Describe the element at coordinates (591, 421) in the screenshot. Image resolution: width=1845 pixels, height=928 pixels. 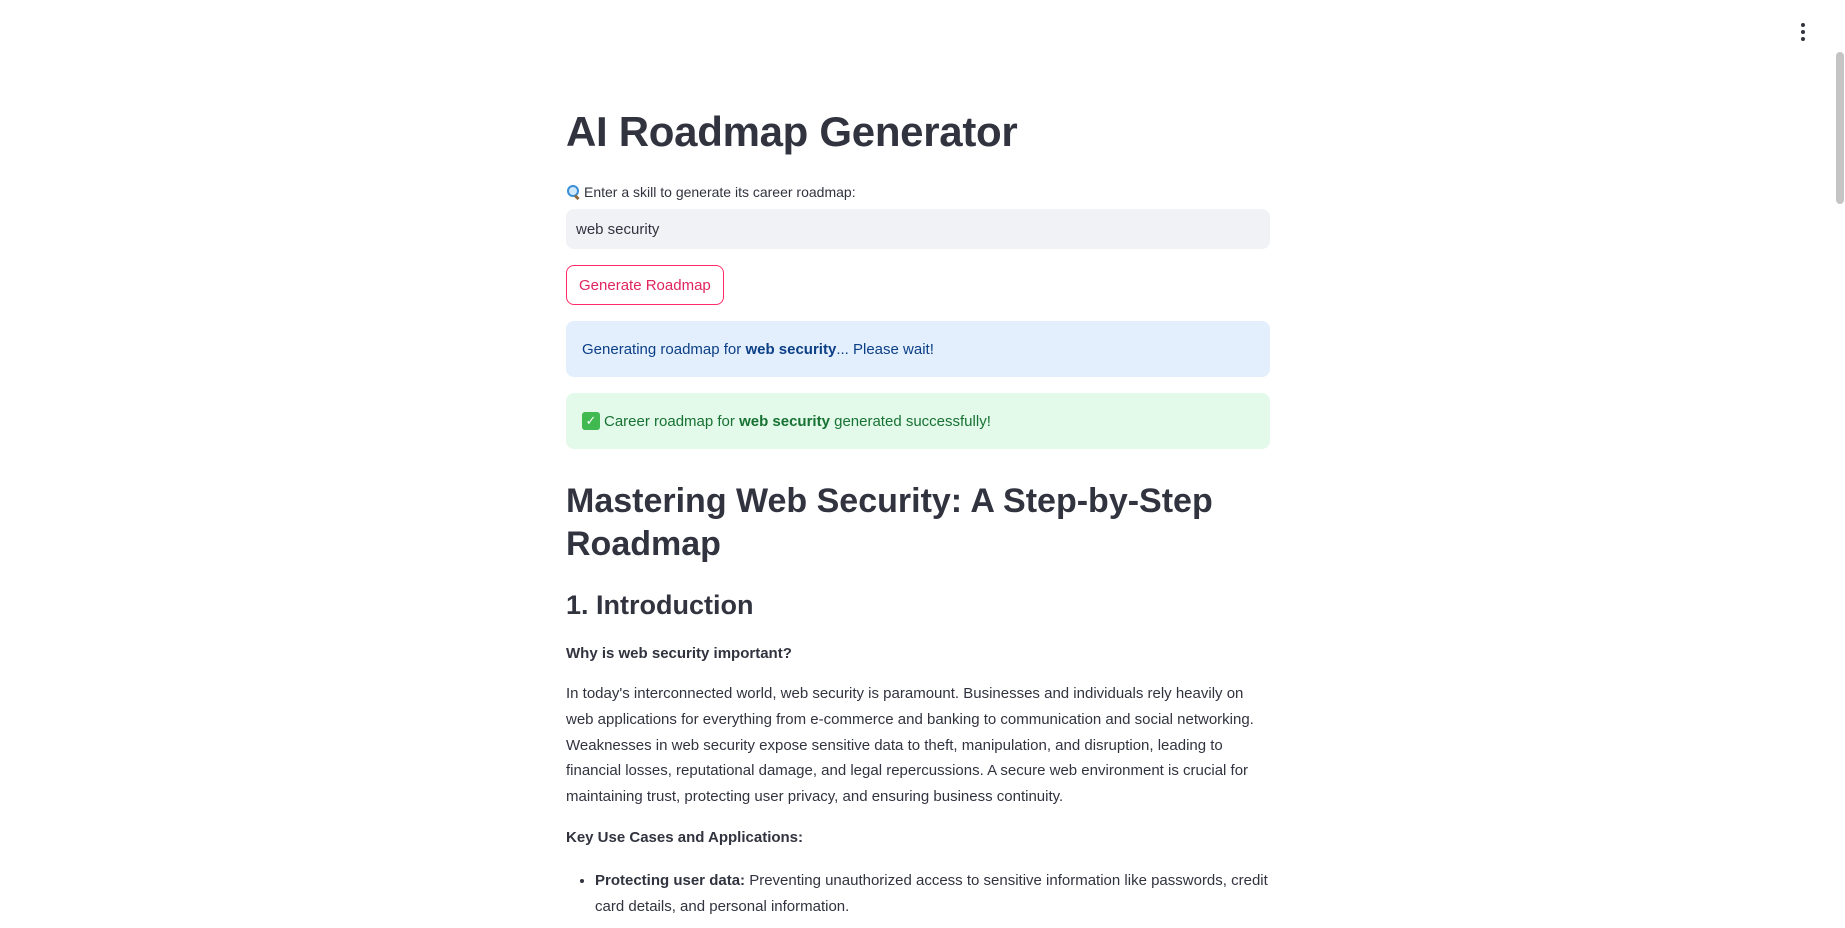
I see `check-mark-button-icon: ✓` at that location.